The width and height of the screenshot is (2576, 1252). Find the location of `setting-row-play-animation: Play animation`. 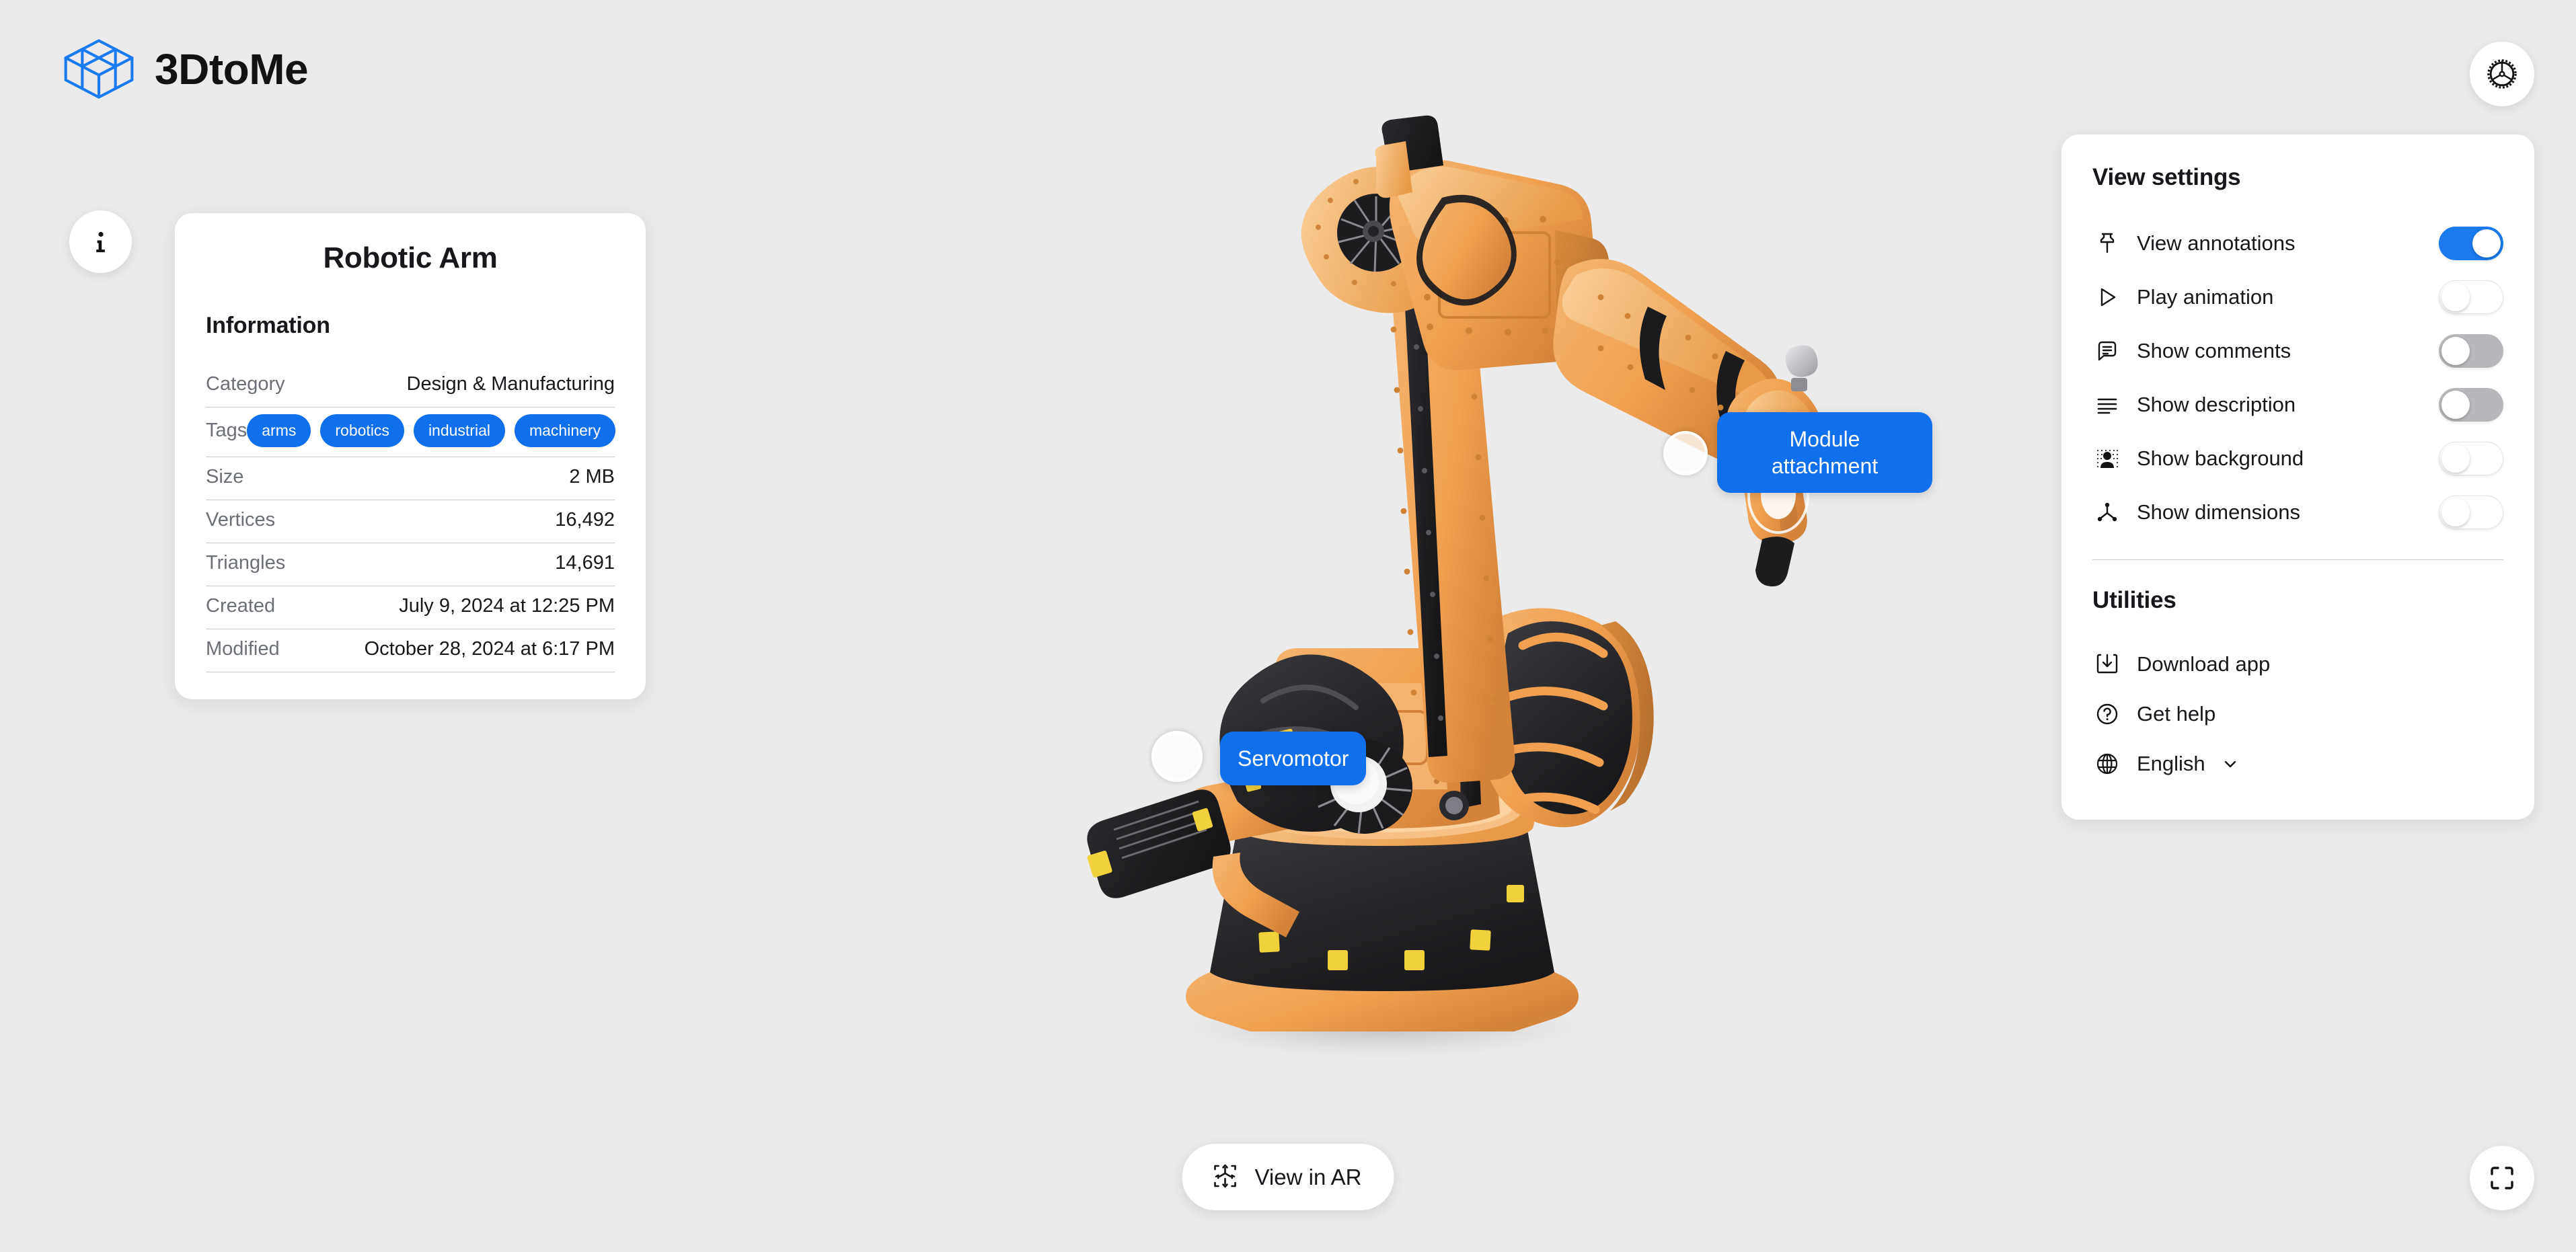

setting-row-play-animation: Play animation is located at coordinates (2297, 297).